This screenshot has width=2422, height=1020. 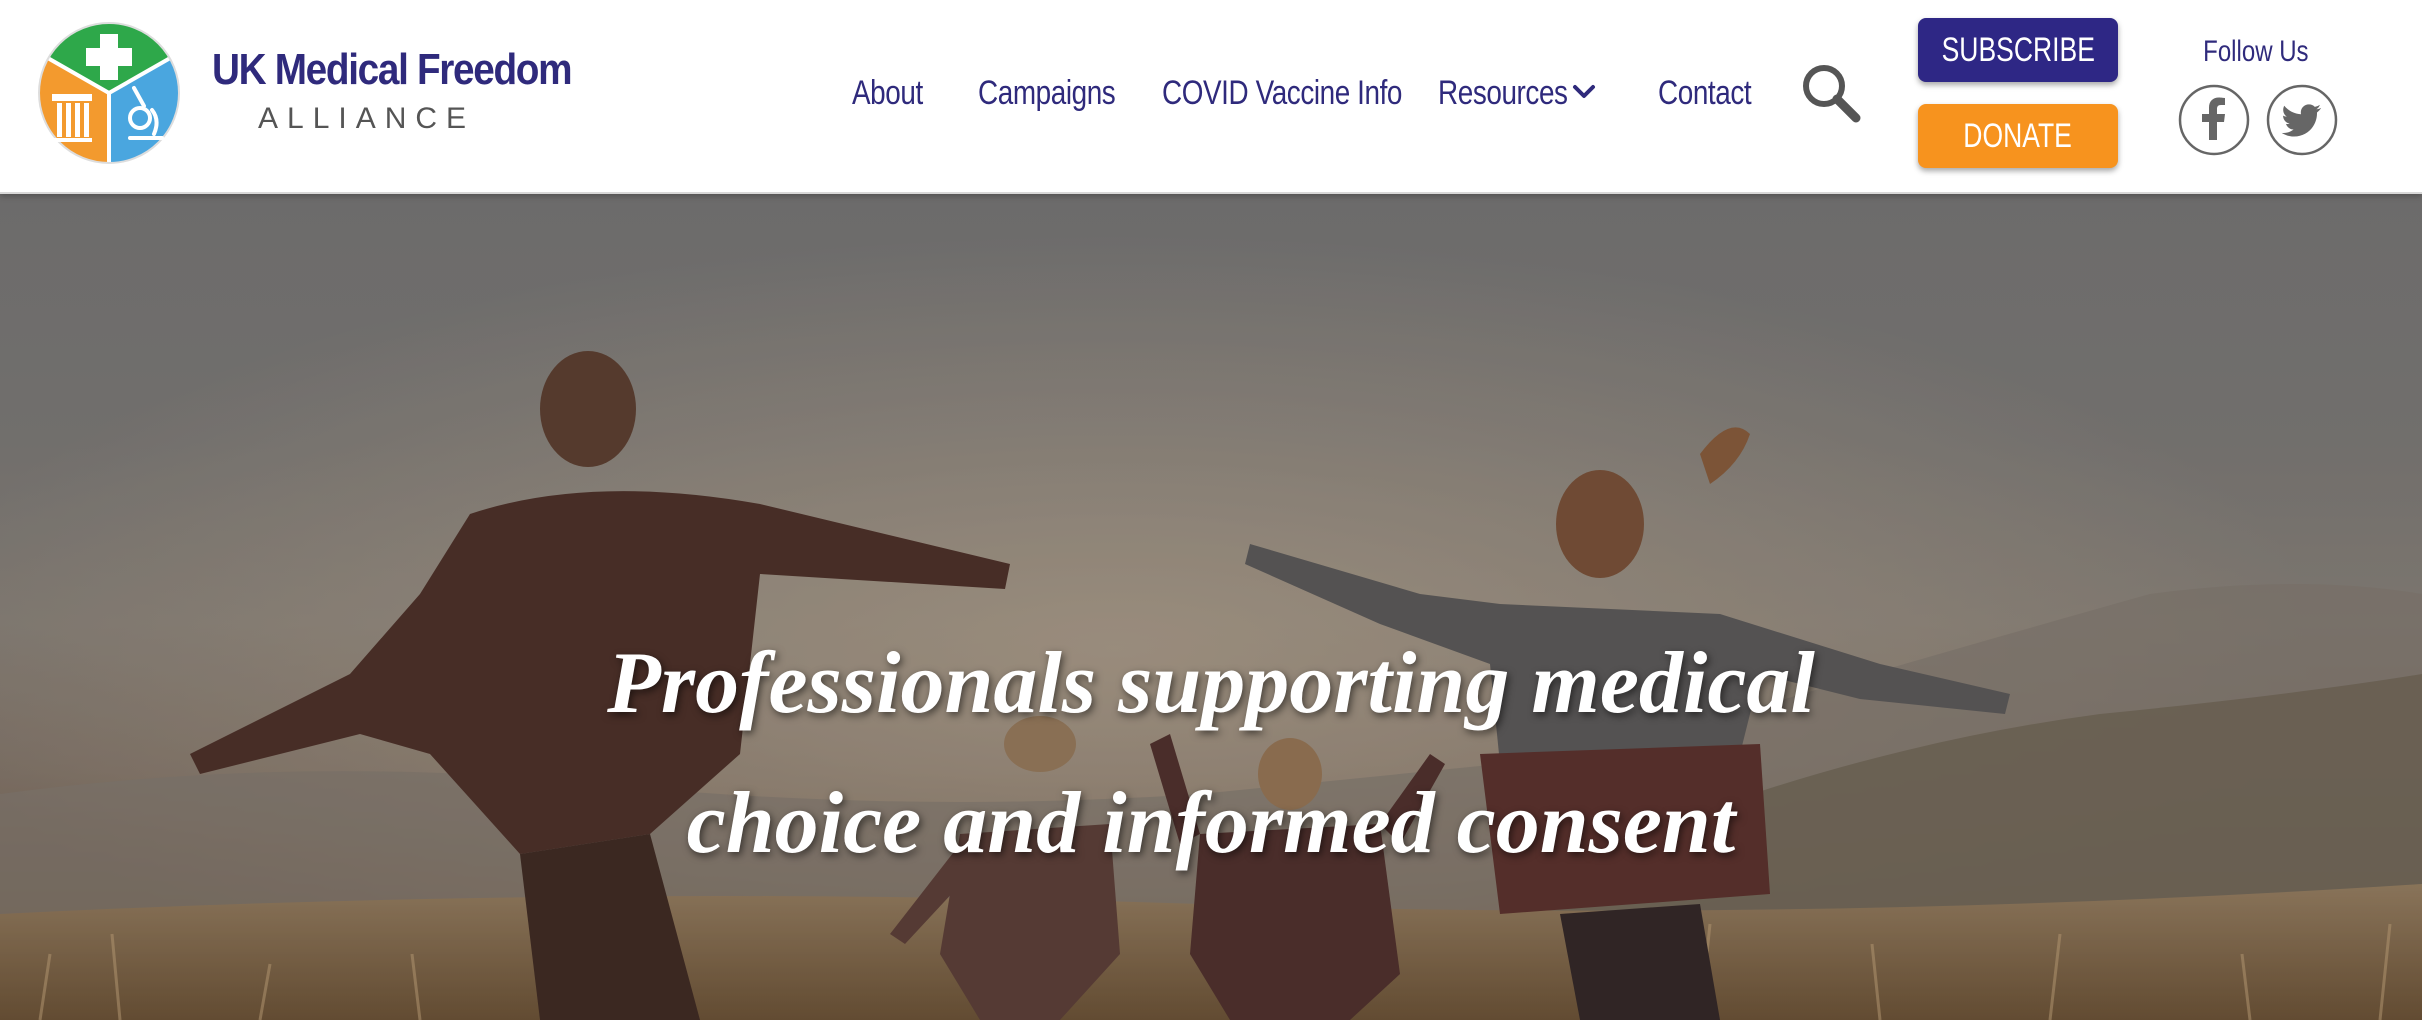 I want to click on nav-item-campaigns: Campaigns, so click(x=1047, y=93).